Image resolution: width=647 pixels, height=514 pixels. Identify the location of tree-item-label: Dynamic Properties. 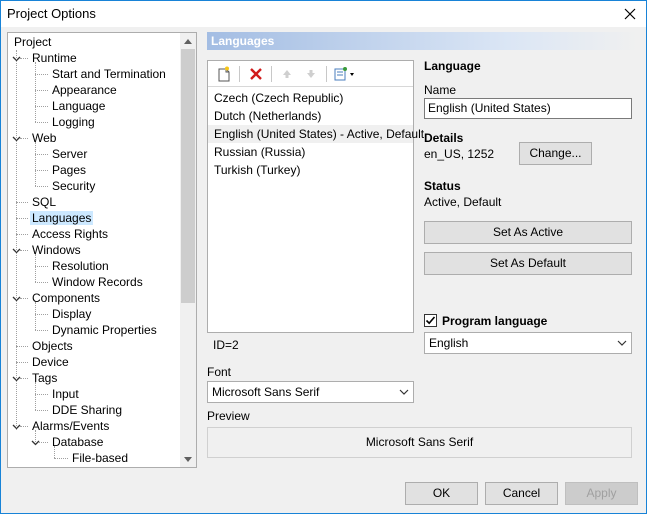
(104, 330).